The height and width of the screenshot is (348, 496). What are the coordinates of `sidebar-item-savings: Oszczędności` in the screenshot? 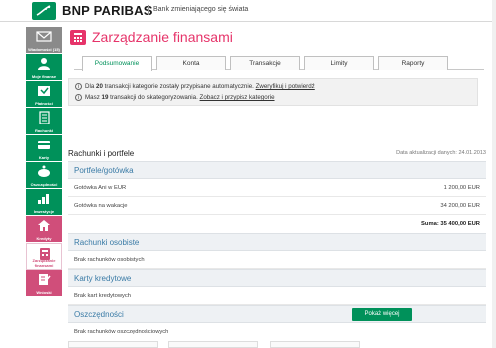 It's located at (44, 175).